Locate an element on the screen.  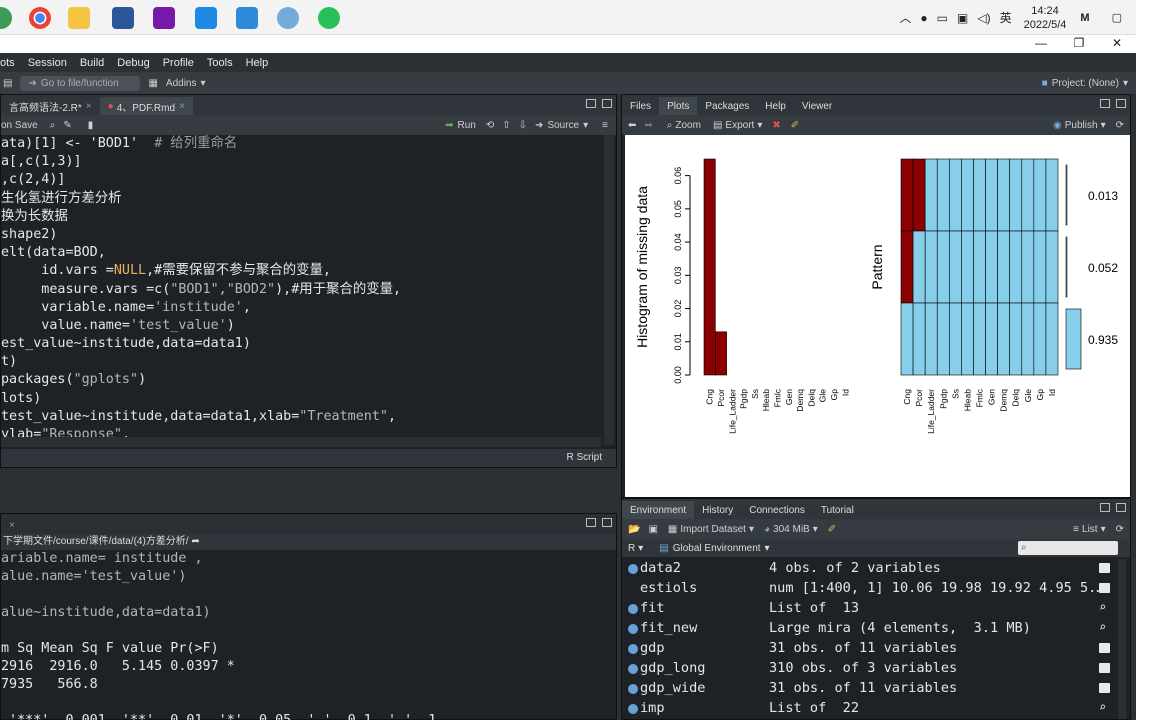
chevron-up-icon: ︿ is located at coordinates (905, 17).